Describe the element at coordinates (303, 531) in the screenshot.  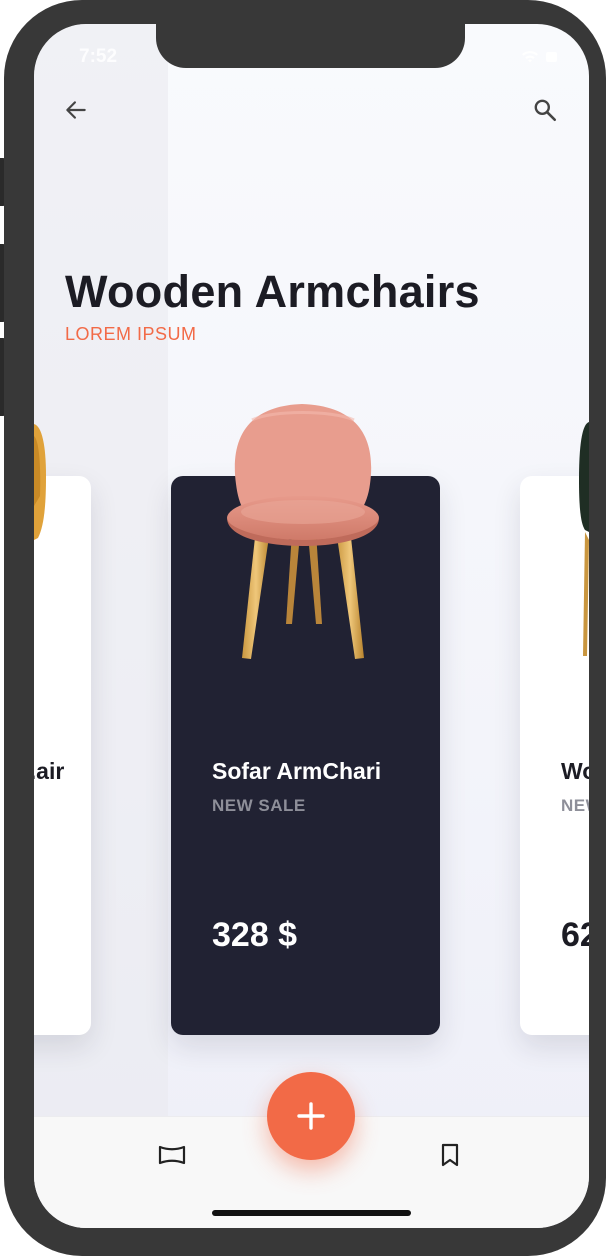
I see `chair-image-pink` at that location.